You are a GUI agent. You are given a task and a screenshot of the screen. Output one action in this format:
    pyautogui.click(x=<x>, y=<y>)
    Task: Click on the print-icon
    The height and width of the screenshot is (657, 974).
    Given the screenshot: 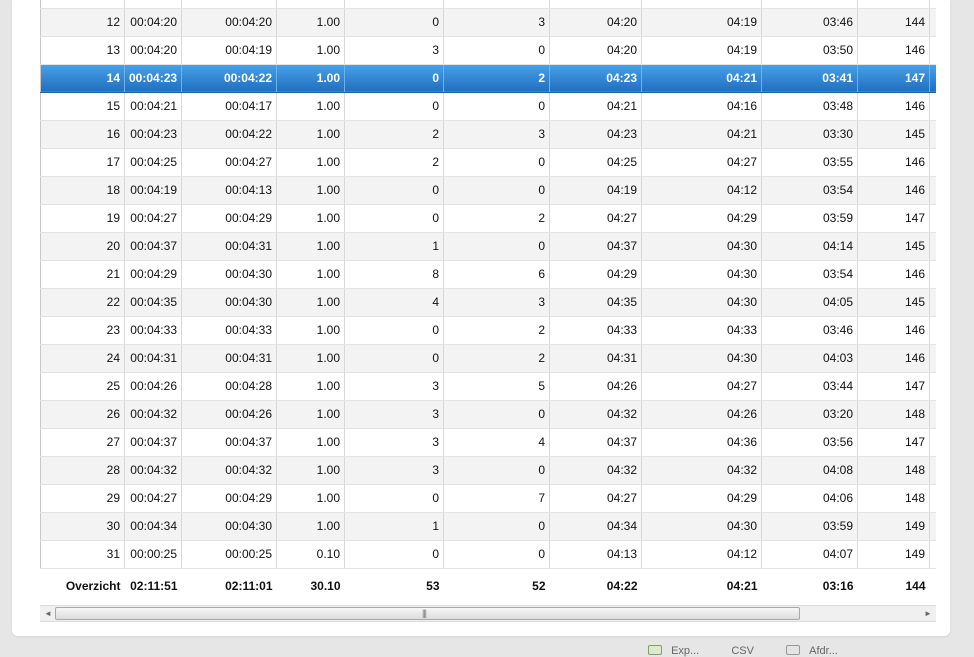 What is the action you would take?
    pyautogui.click(x=793, y=650)
    